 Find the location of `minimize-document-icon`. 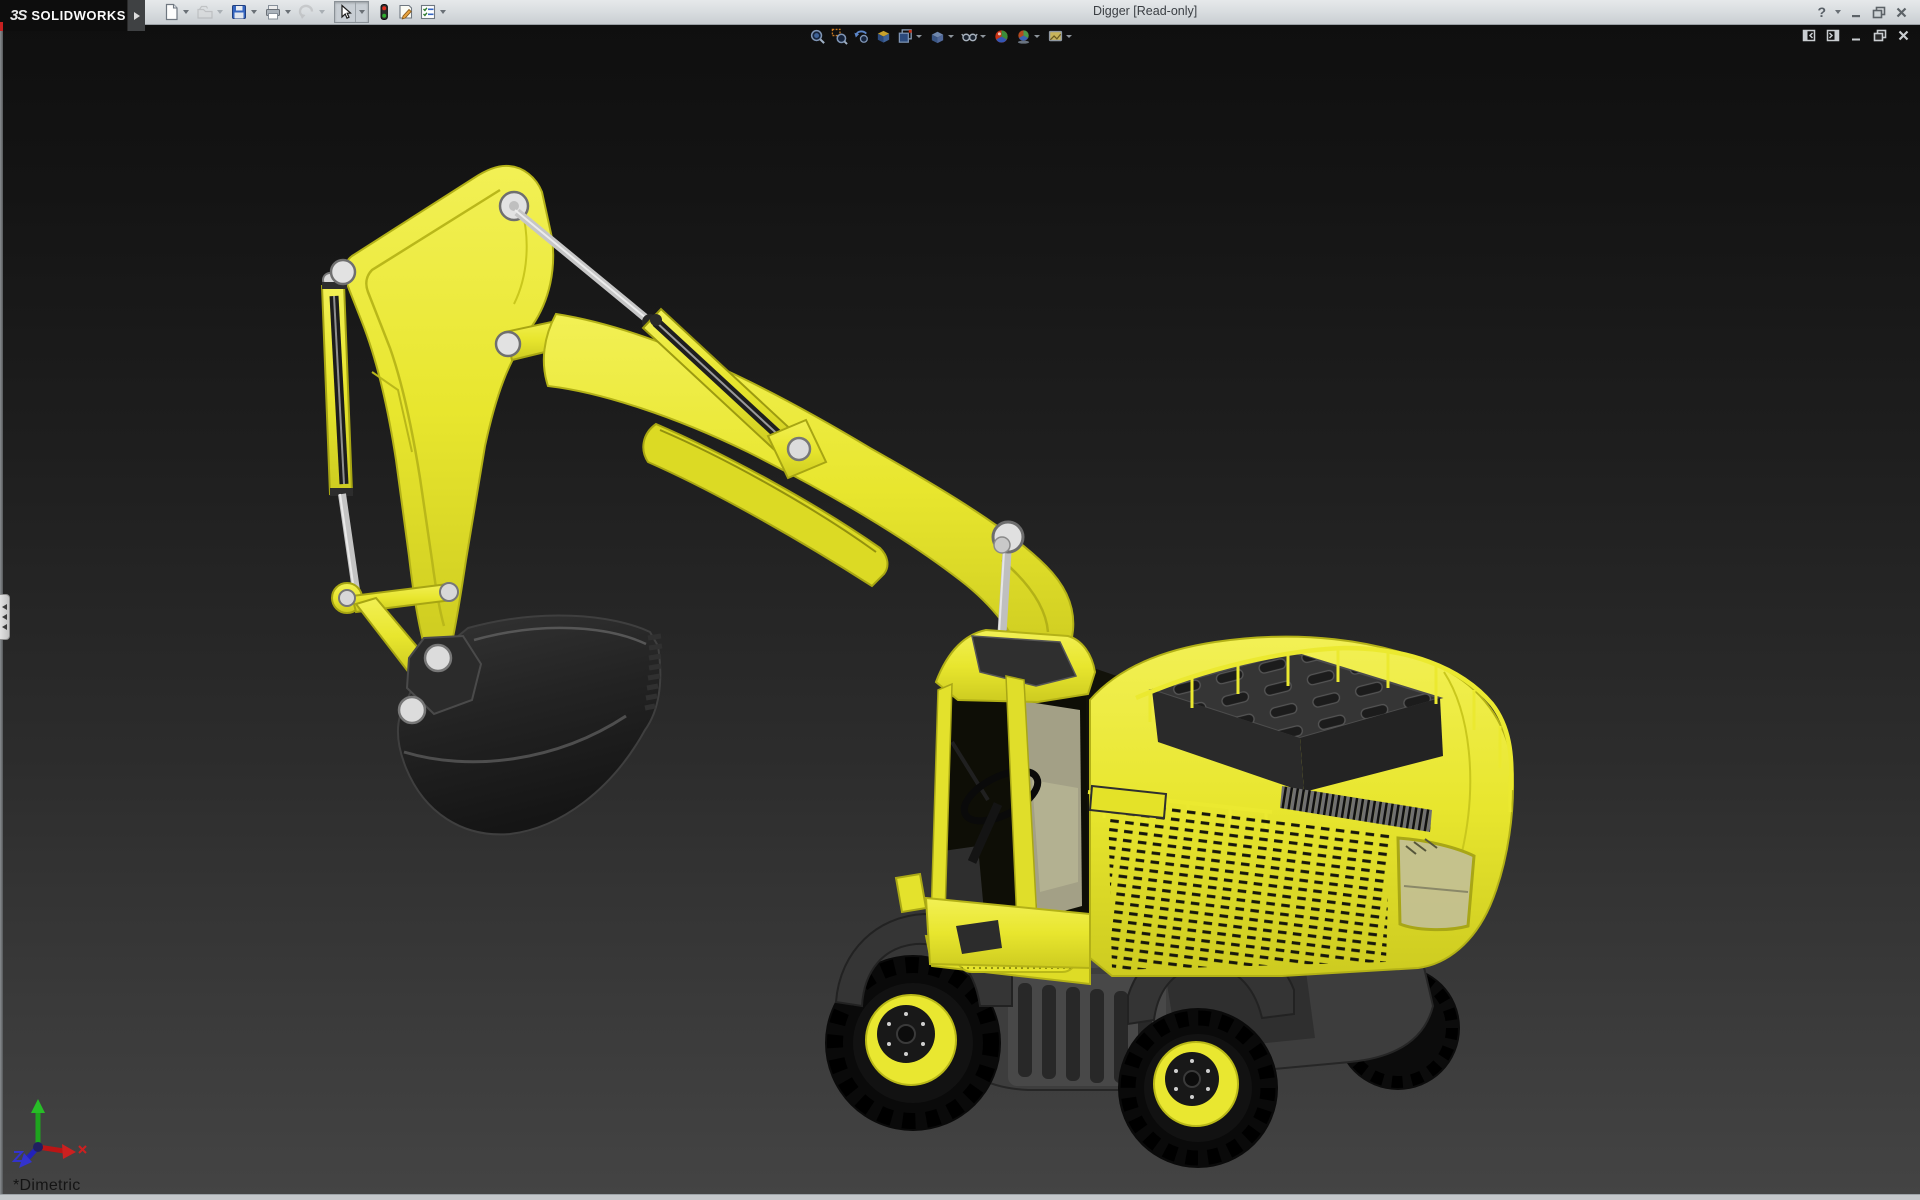

minimize-document-icon is located at coordinates (1856, 39).